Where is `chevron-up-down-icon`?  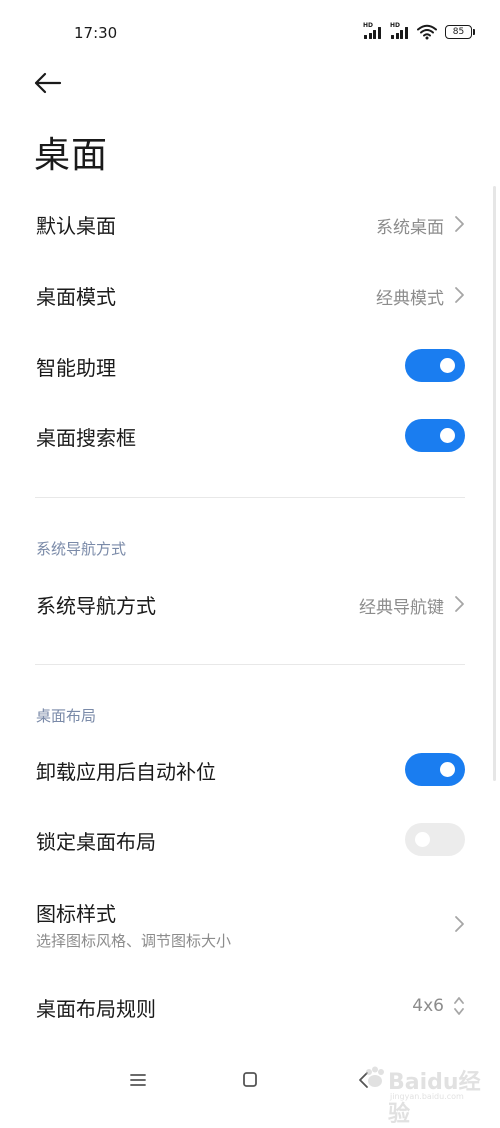 chevron-up-down-icon is located at coordinates (459, 1006).